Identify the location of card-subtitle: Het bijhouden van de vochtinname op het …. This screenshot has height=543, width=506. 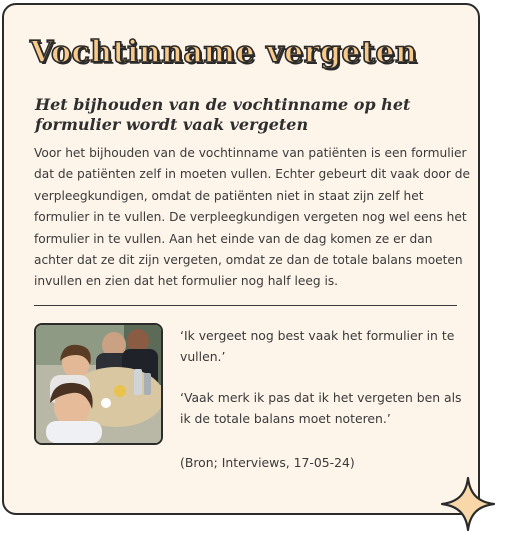
(223, 114).